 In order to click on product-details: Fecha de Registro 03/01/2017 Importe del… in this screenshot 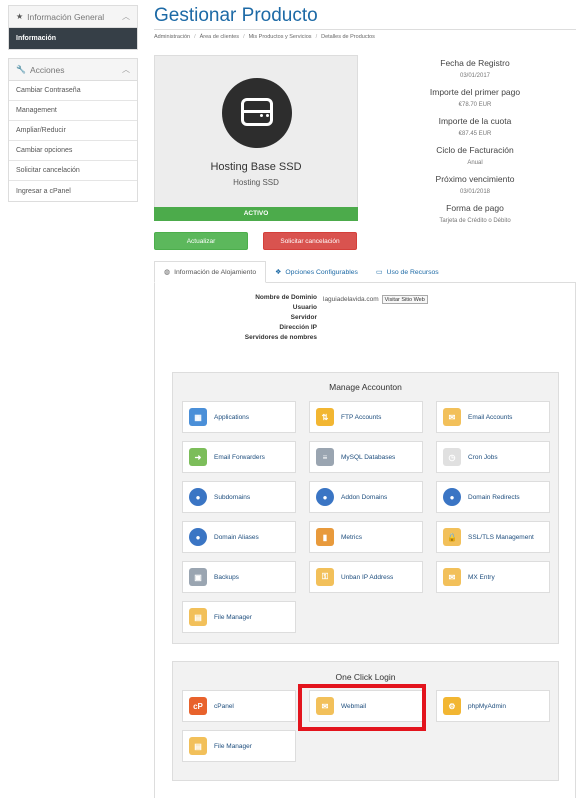, I will do `click(475, 145)`.